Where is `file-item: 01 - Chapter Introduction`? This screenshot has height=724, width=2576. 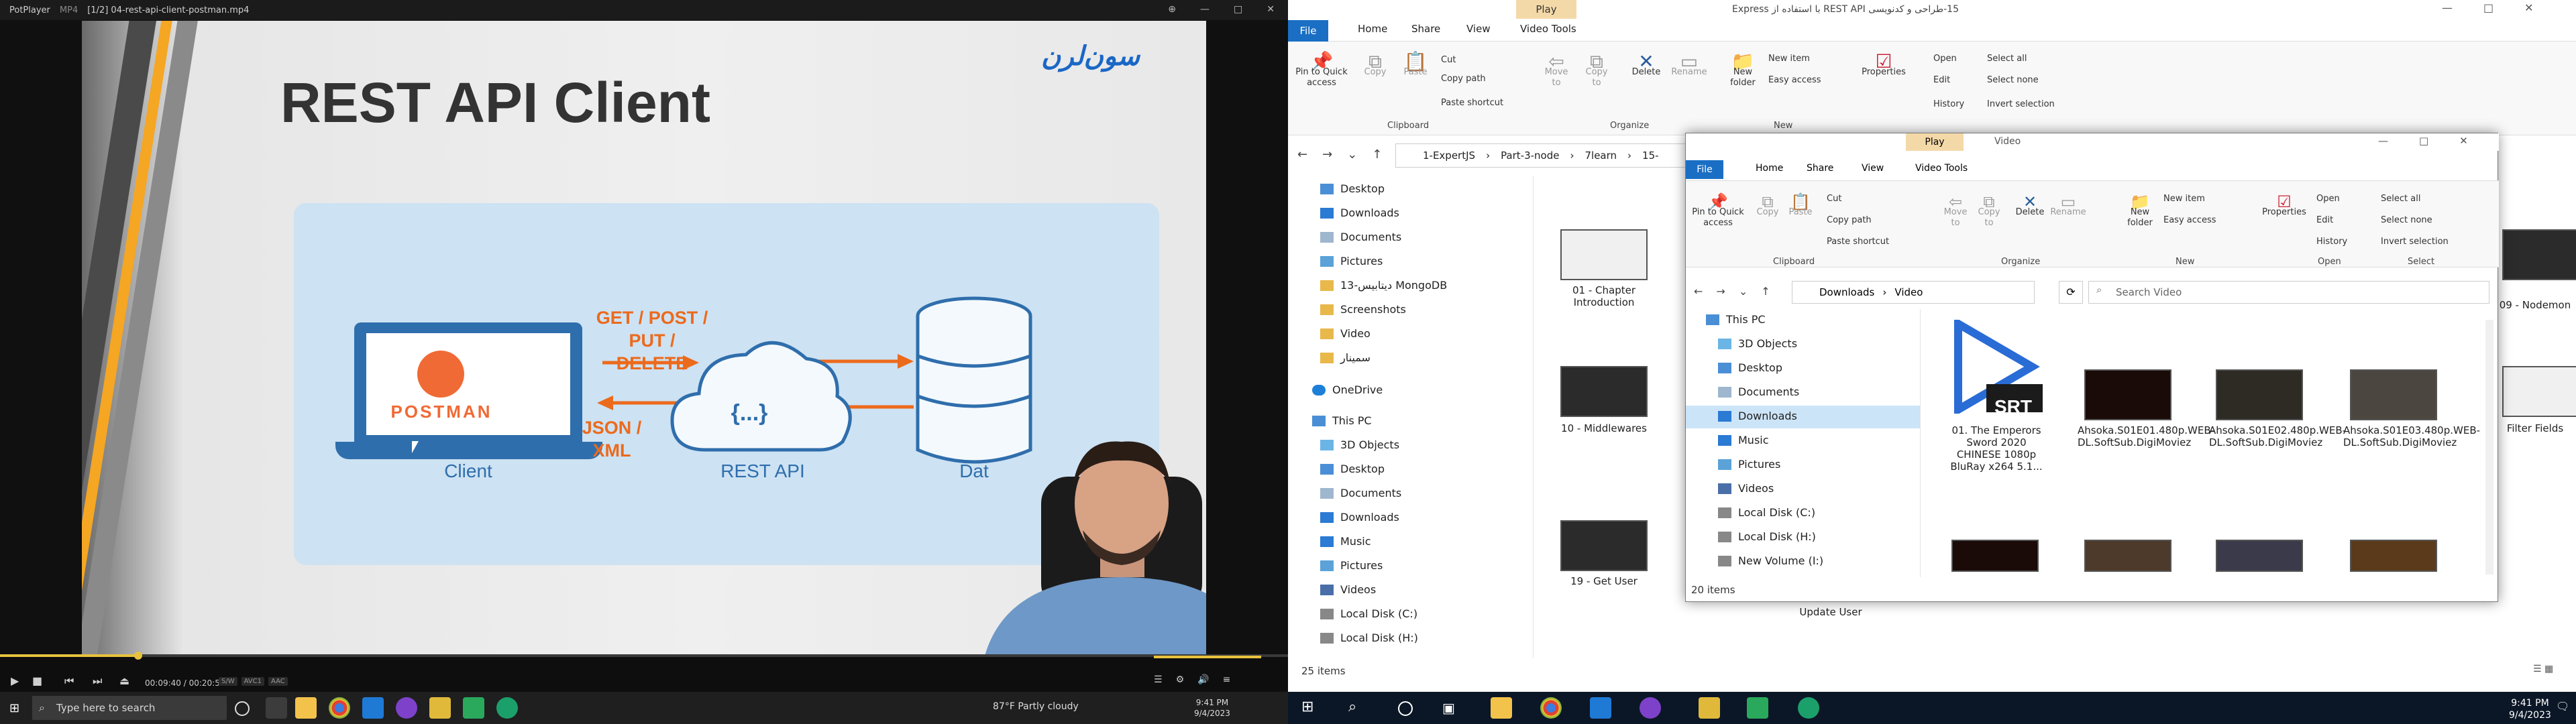
file-item: 01 - Chapter Introduction is located at coordinates (1604, 296).